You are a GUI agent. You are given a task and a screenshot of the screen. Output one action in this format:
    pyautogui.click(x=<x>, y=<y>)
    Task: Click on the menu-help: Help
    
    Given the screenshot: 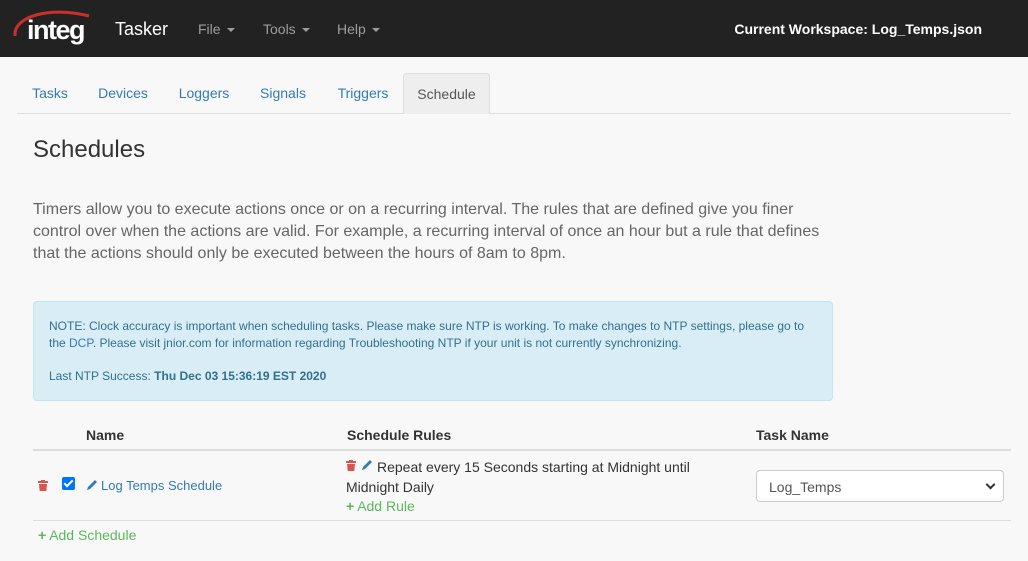 What is the action you would take?
    pyautogui.click(x=358, y=29)
    